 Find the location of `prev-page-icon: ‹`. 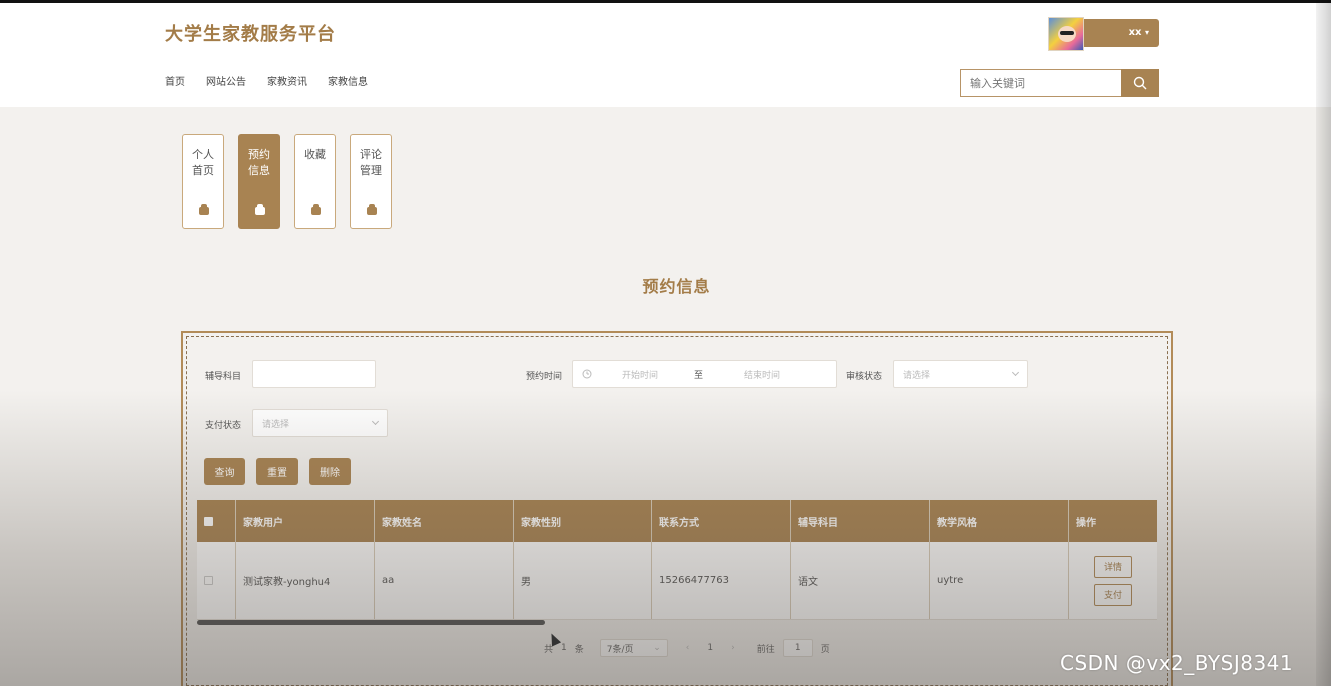

prev-page-icon: ‹ is located at coordinates (688, 648).